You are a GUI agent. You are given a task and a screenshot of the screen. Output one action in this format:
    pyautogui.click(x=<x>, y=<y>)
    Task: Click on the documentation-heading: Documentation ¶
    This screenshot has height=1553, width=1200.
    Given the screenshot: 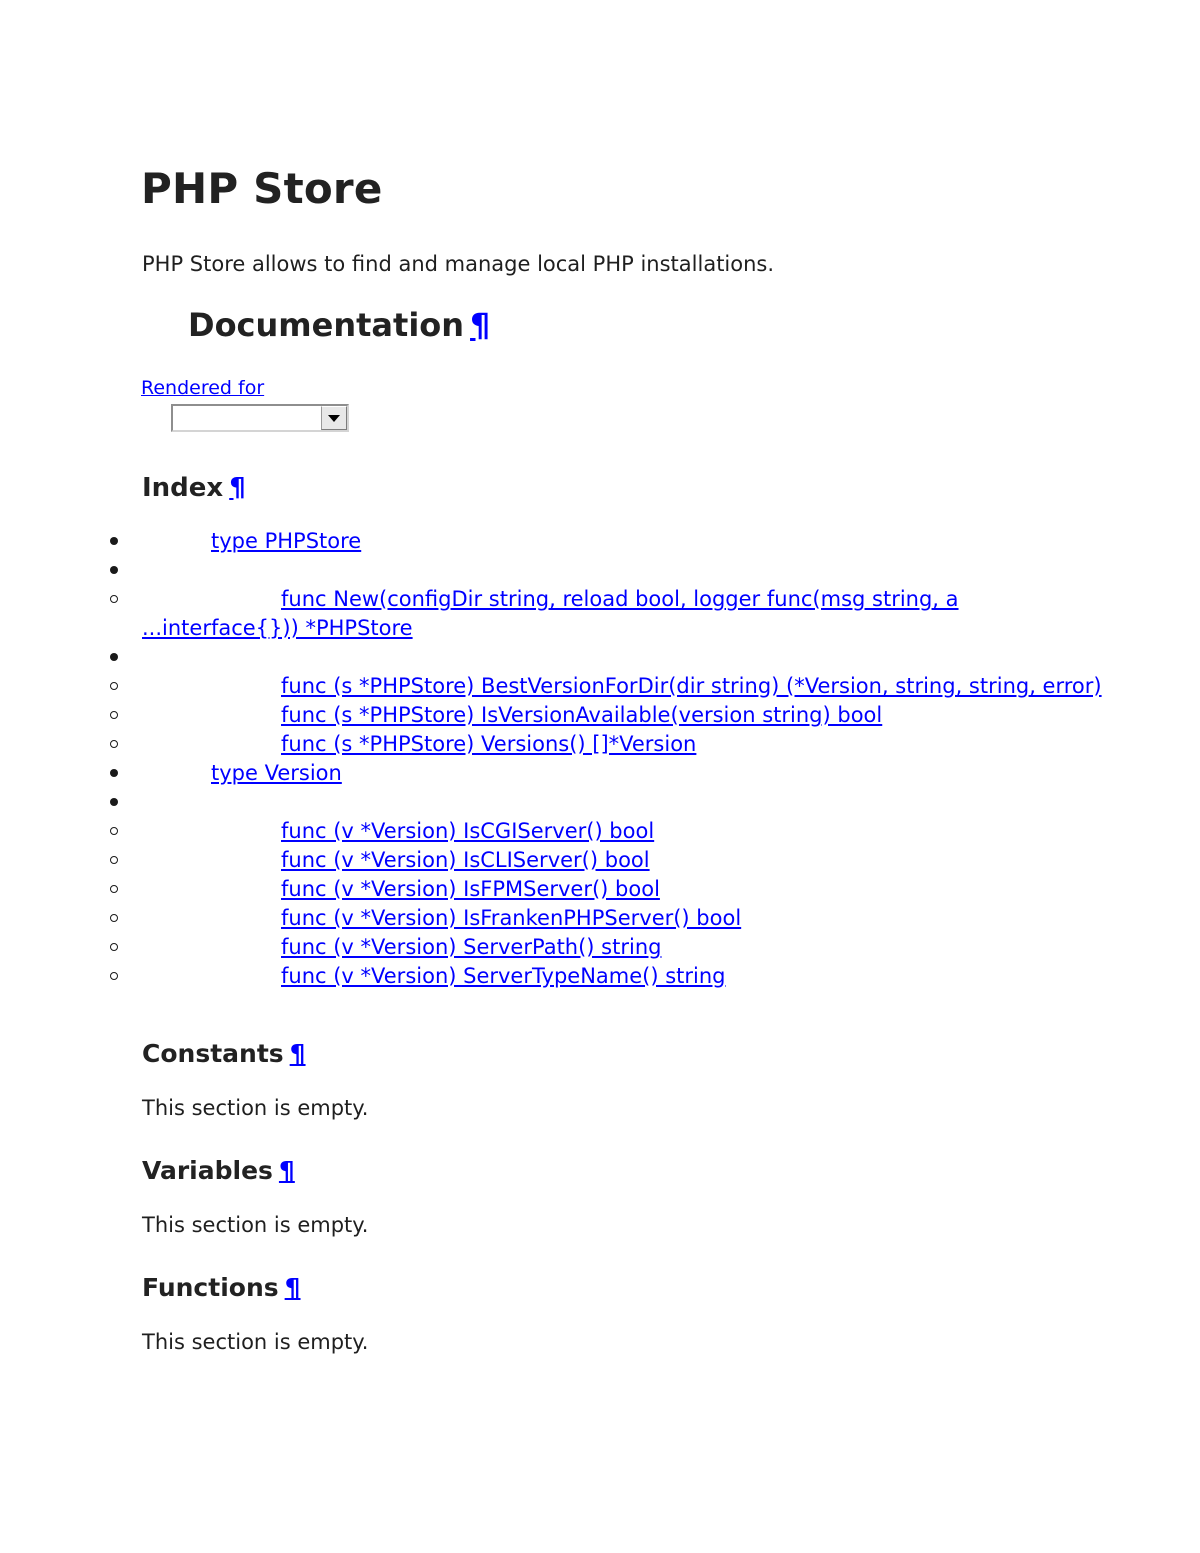 What is the action you would take?
    pyautogui.click(x=339, y=325)
    